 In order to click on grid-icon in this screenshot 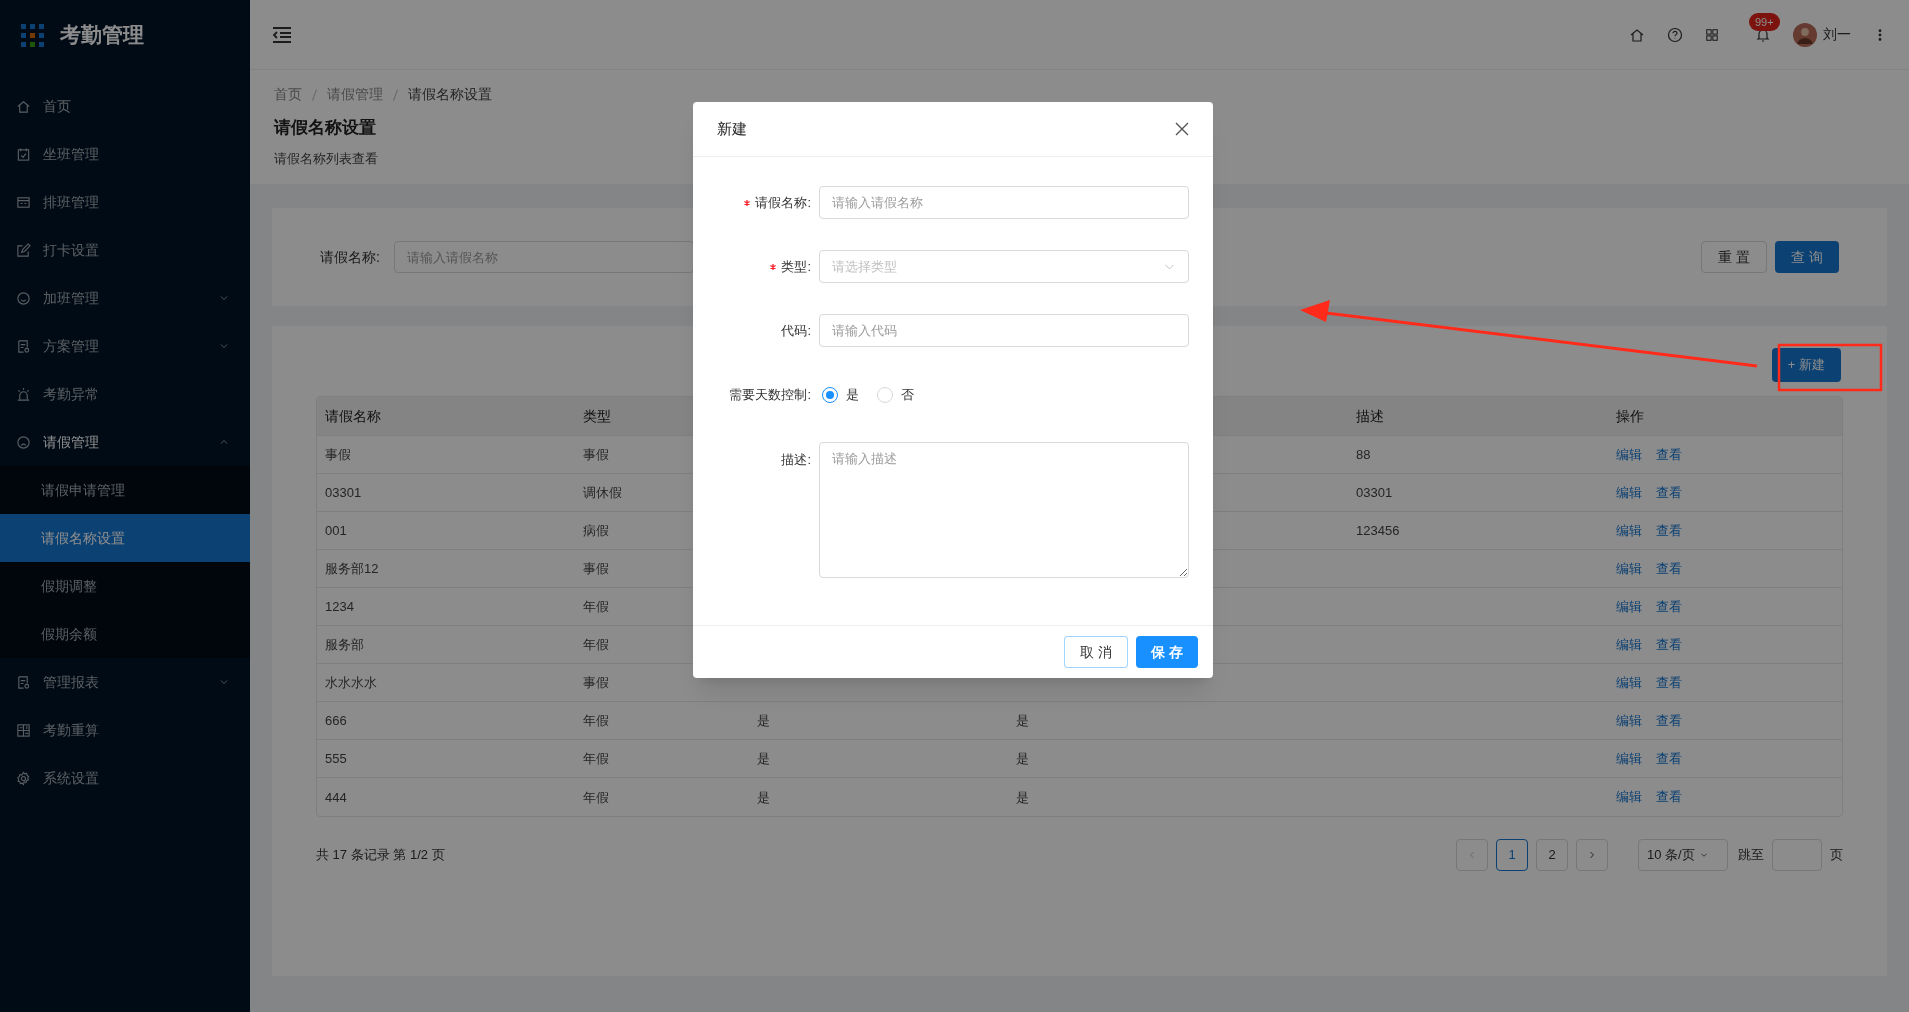, I will do `click(1712, 34)`.